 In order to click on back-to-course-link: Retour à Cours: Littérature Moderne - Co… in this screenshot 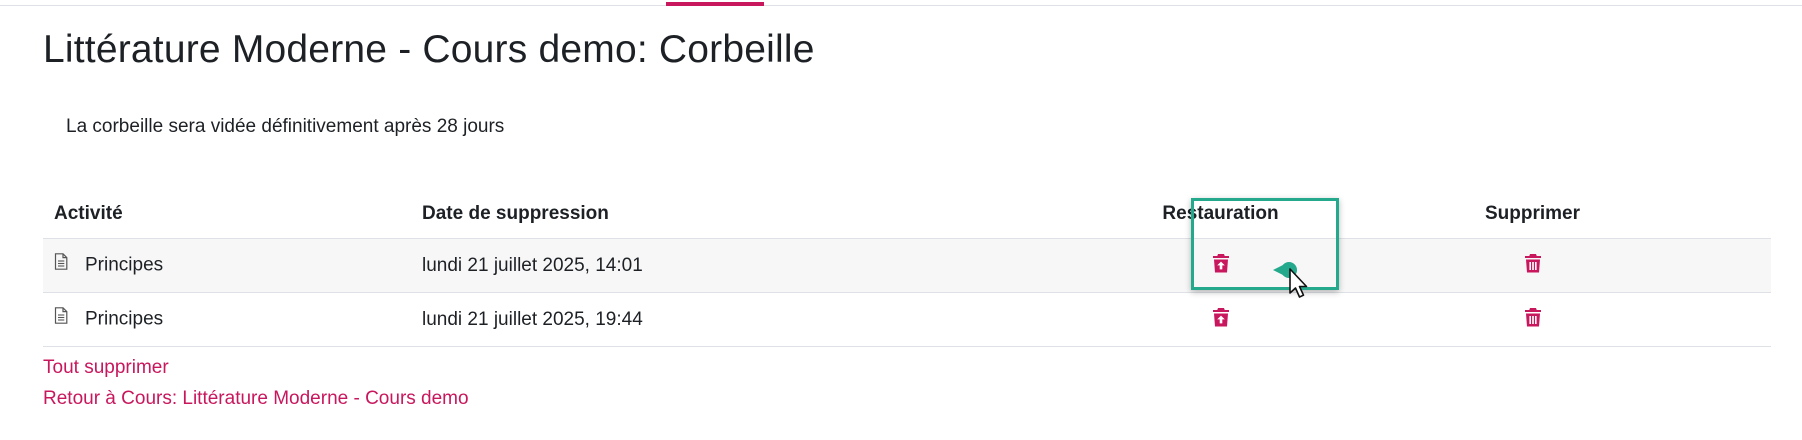, I will do `click(256, 398)`.